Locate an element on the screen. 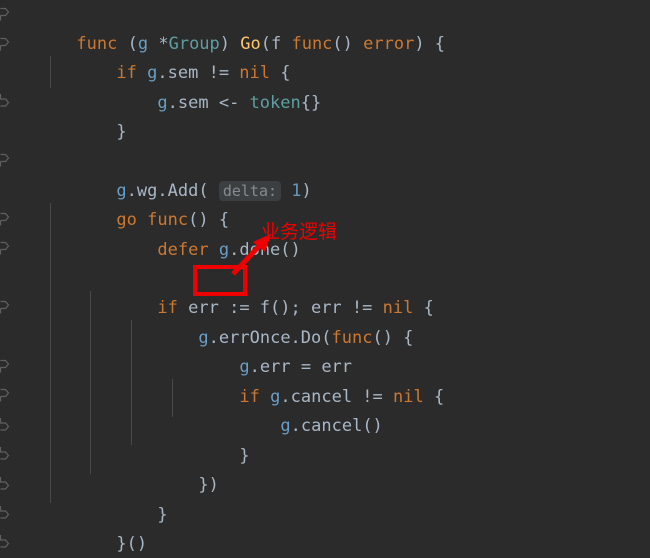 This screenshot has width=650, height=558. code-line: }() is located at coordinates (101, 527).